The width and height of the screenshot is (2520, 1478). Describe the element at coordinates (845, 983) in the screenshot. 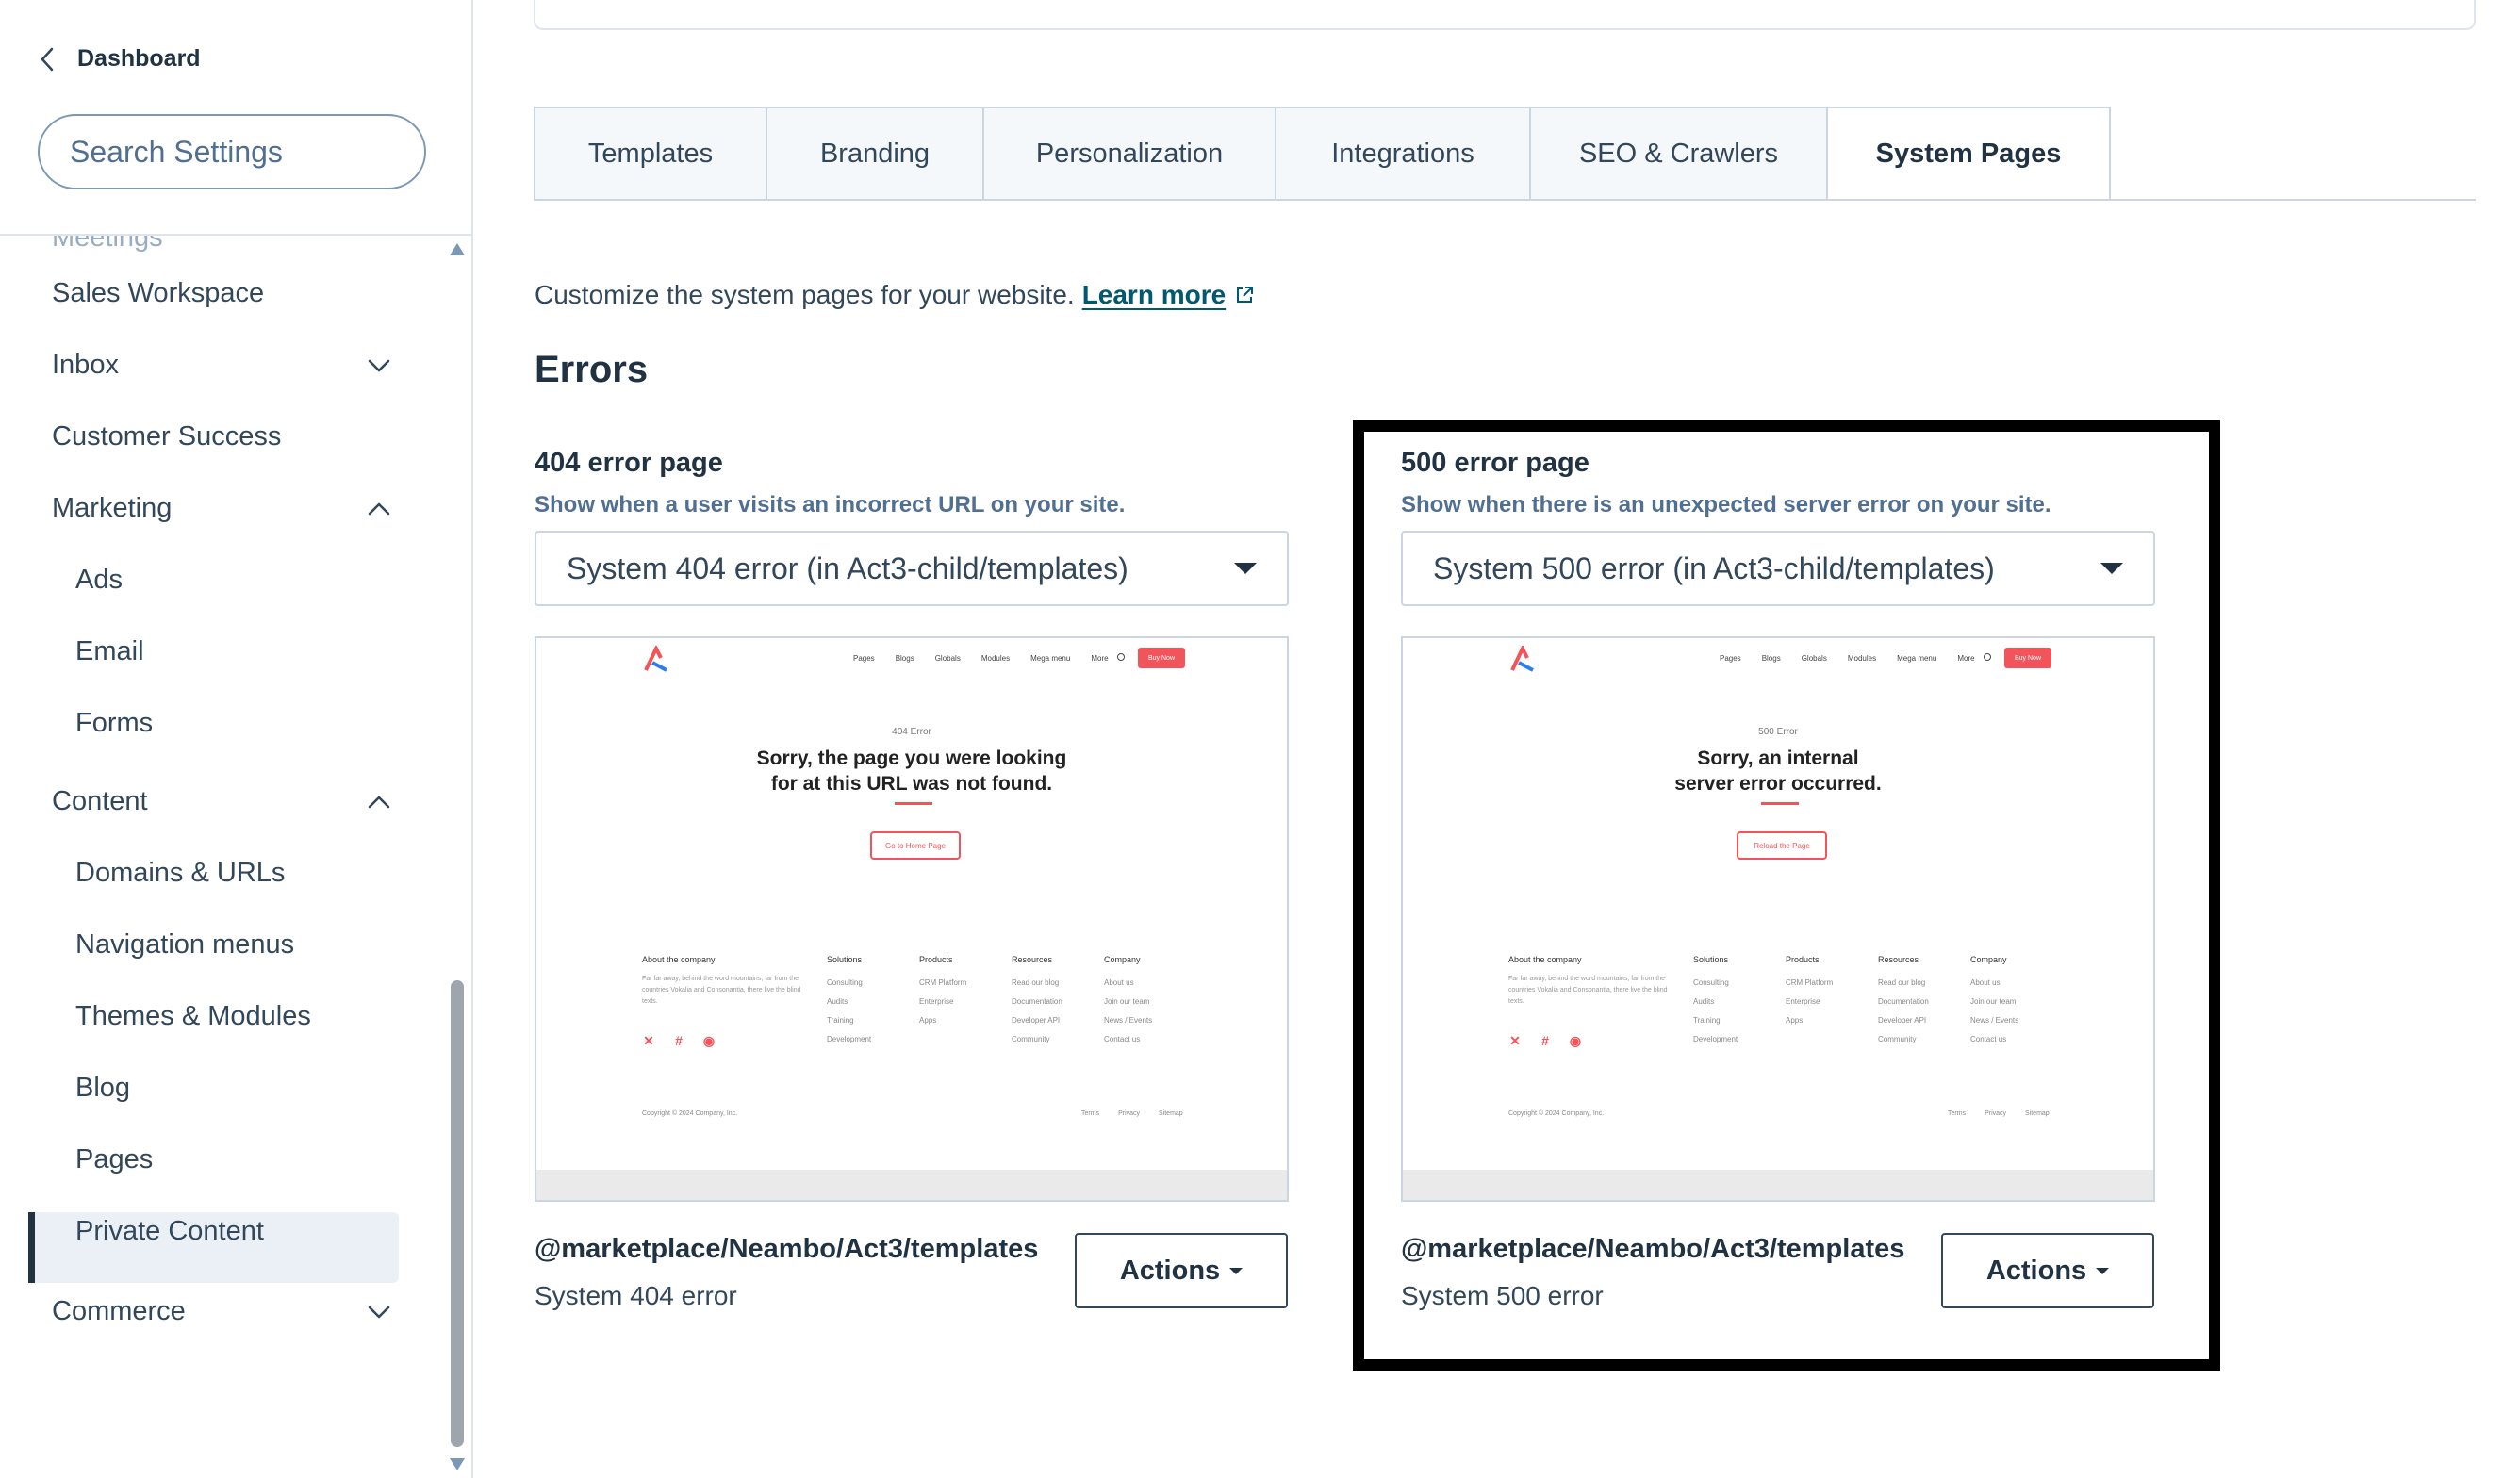

I see `preview-footer-link: Consulting` at that location.